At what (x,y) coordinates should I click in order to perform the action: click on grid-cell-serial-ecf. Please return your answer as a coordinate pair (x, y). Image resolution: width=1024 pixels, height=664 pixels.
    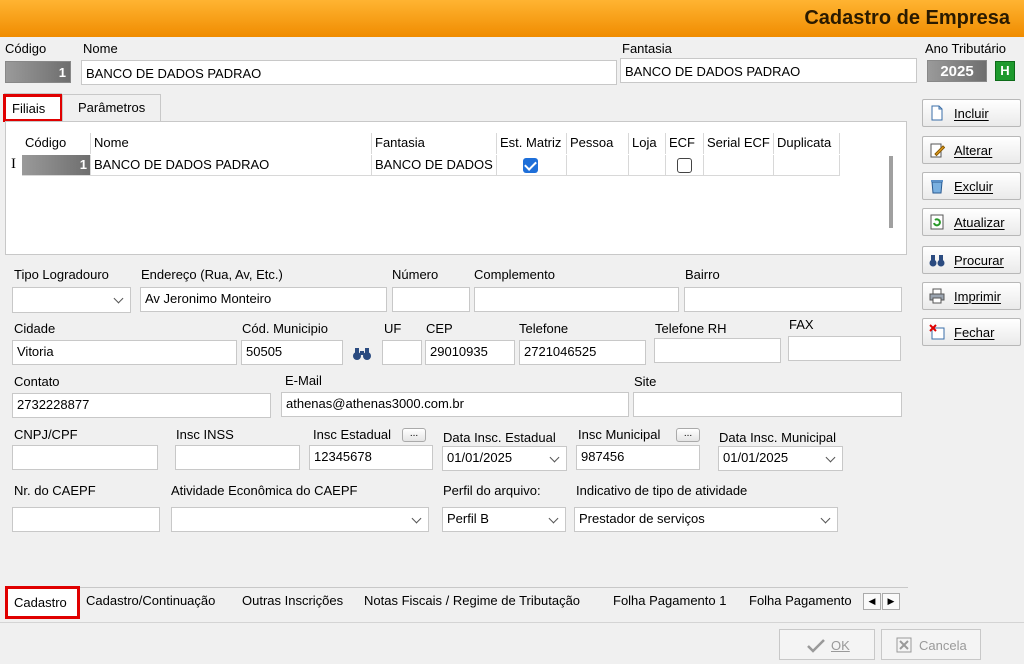
    Looking at the image, I should click on (739, 165).